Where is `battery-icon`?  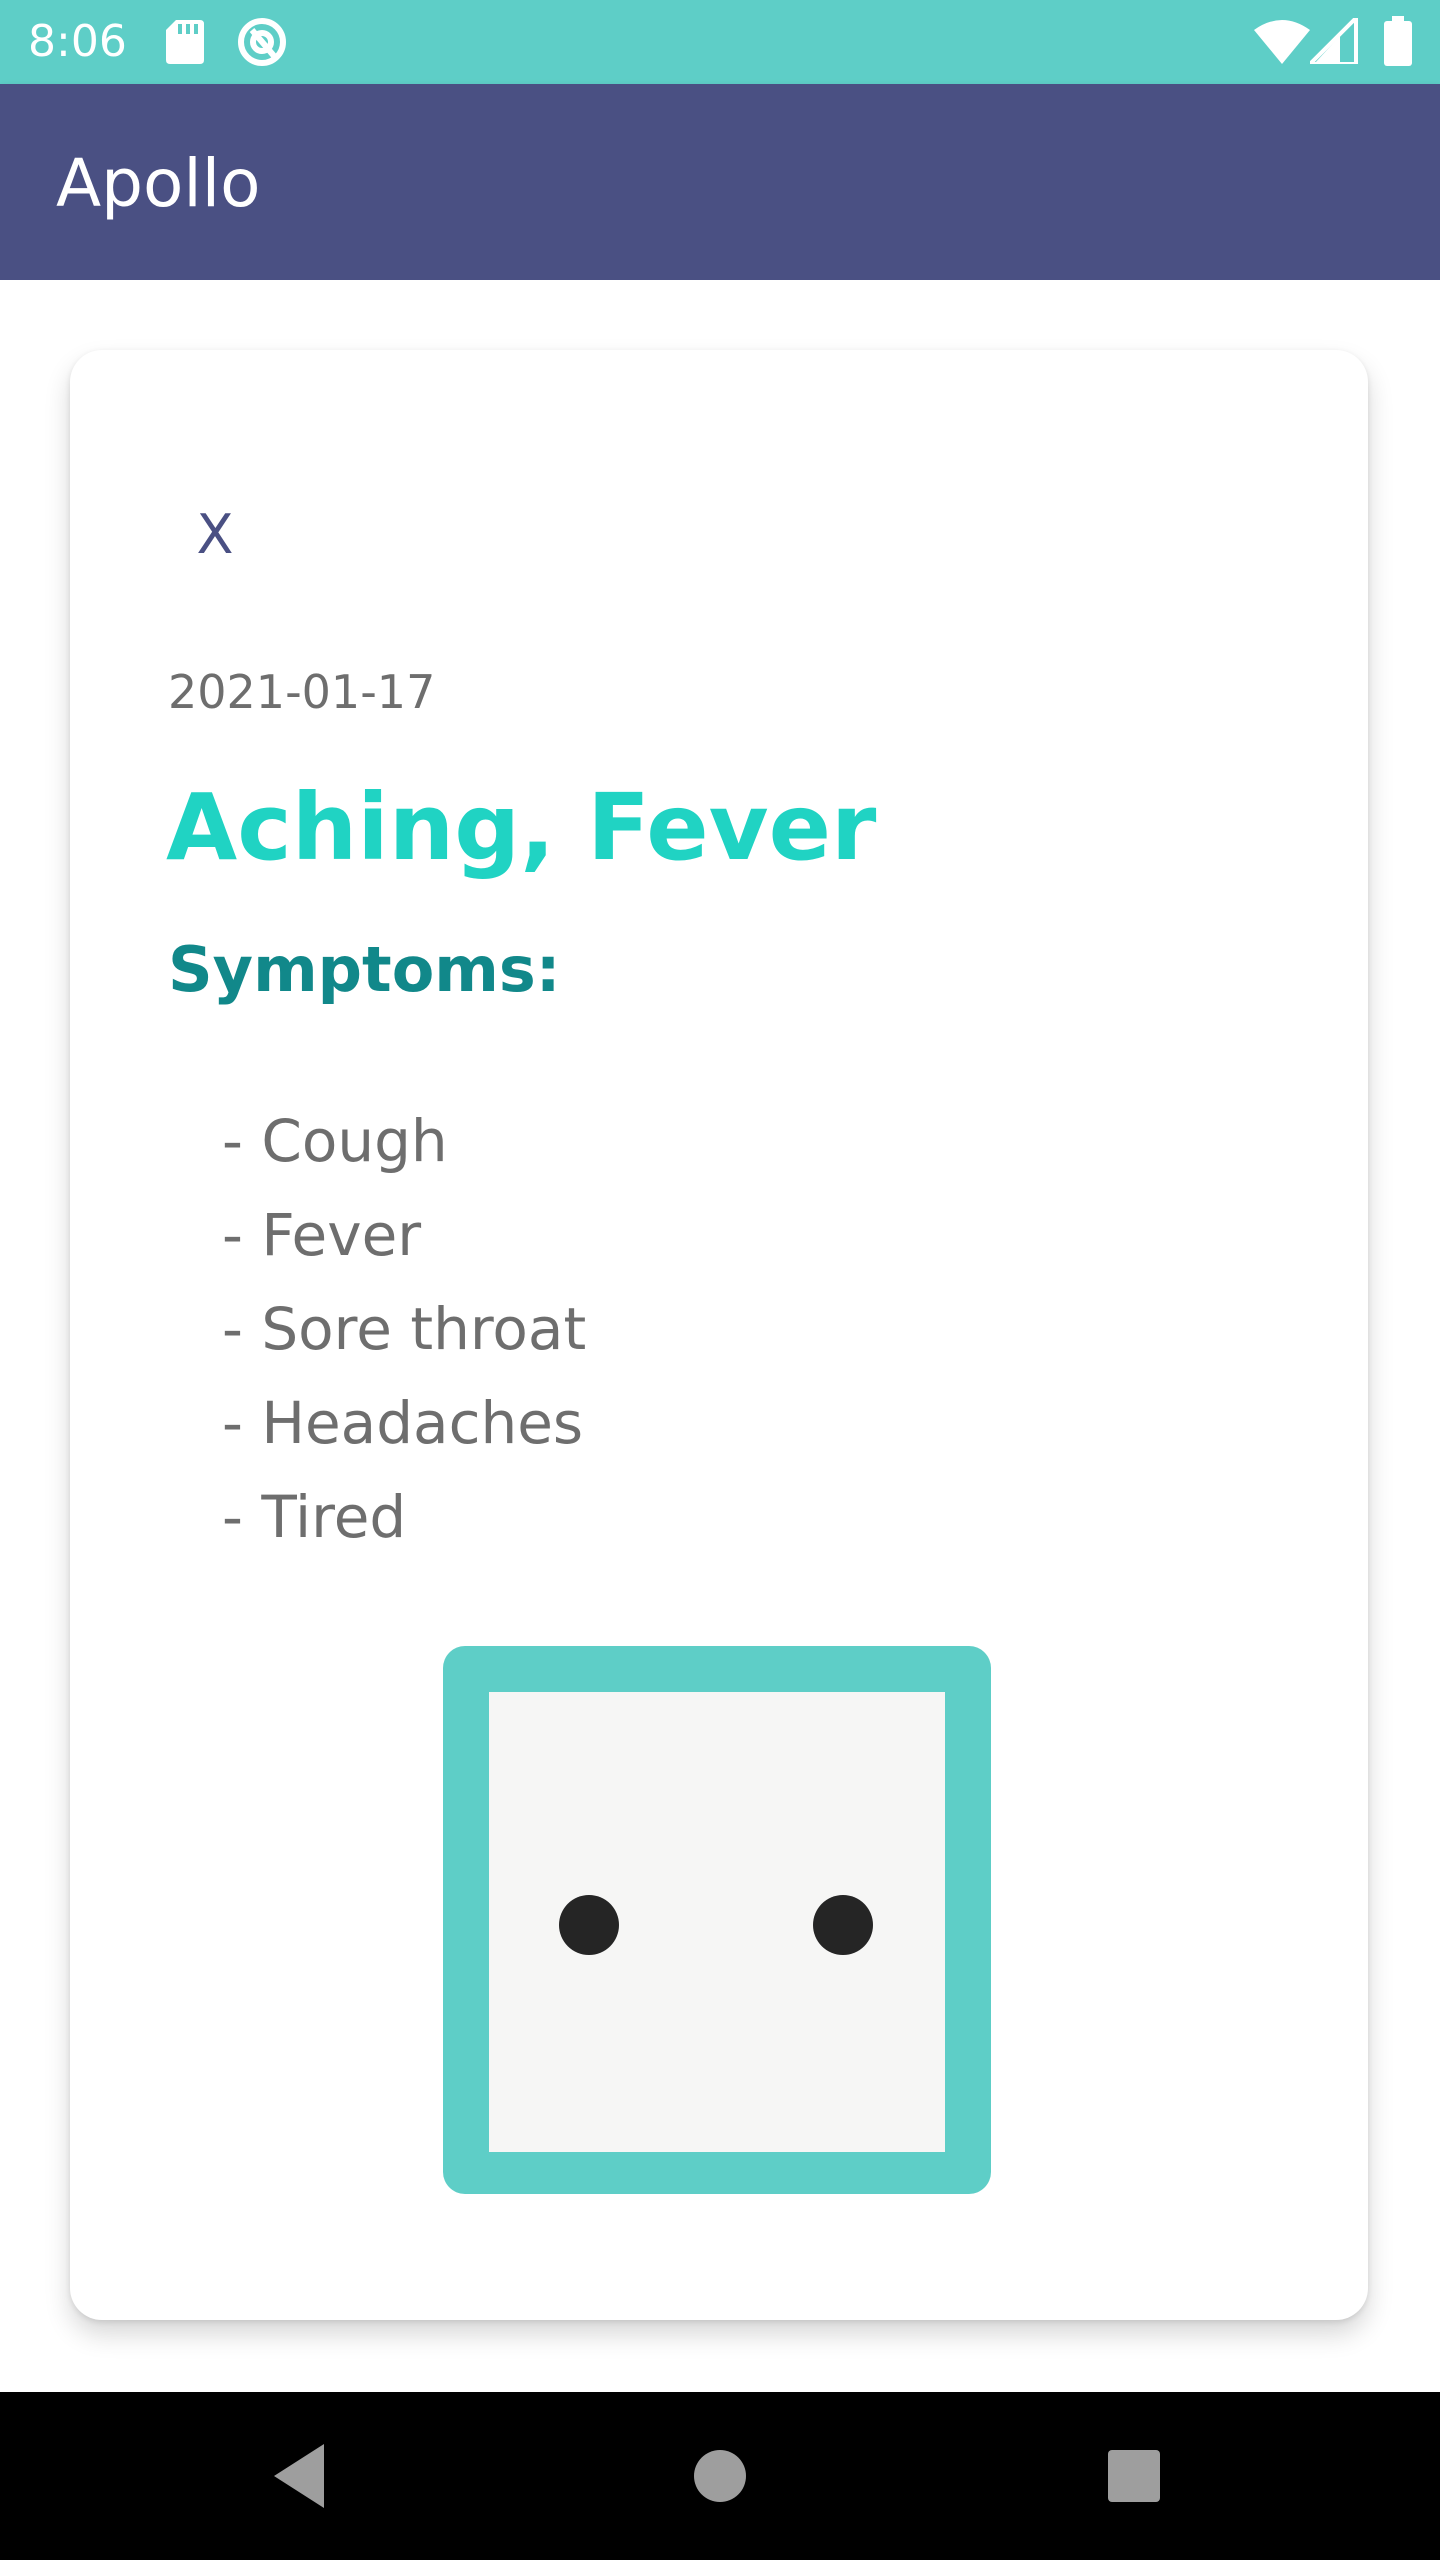
battery-icon is located at coordinates (1398, 41).